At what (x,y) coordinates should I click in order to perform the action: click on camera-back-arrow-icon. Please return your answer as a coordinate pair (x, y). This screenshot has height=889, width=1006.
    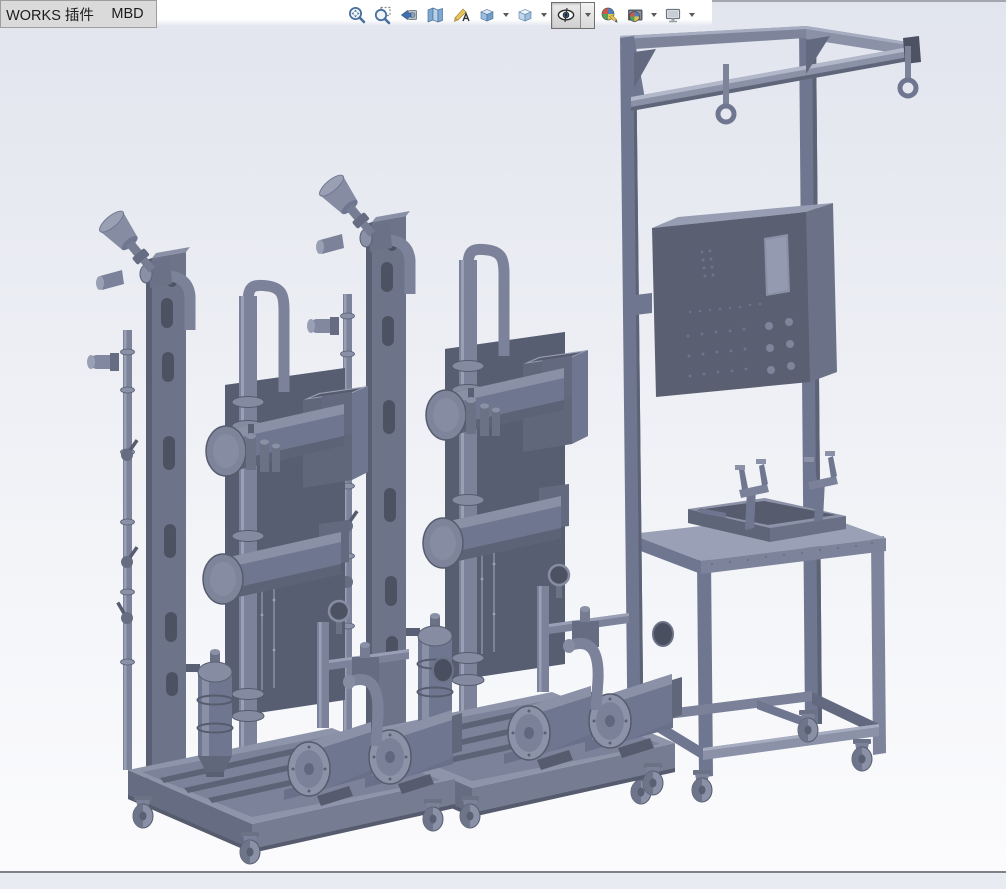
    Looking at the image, I should click on (409, 15).